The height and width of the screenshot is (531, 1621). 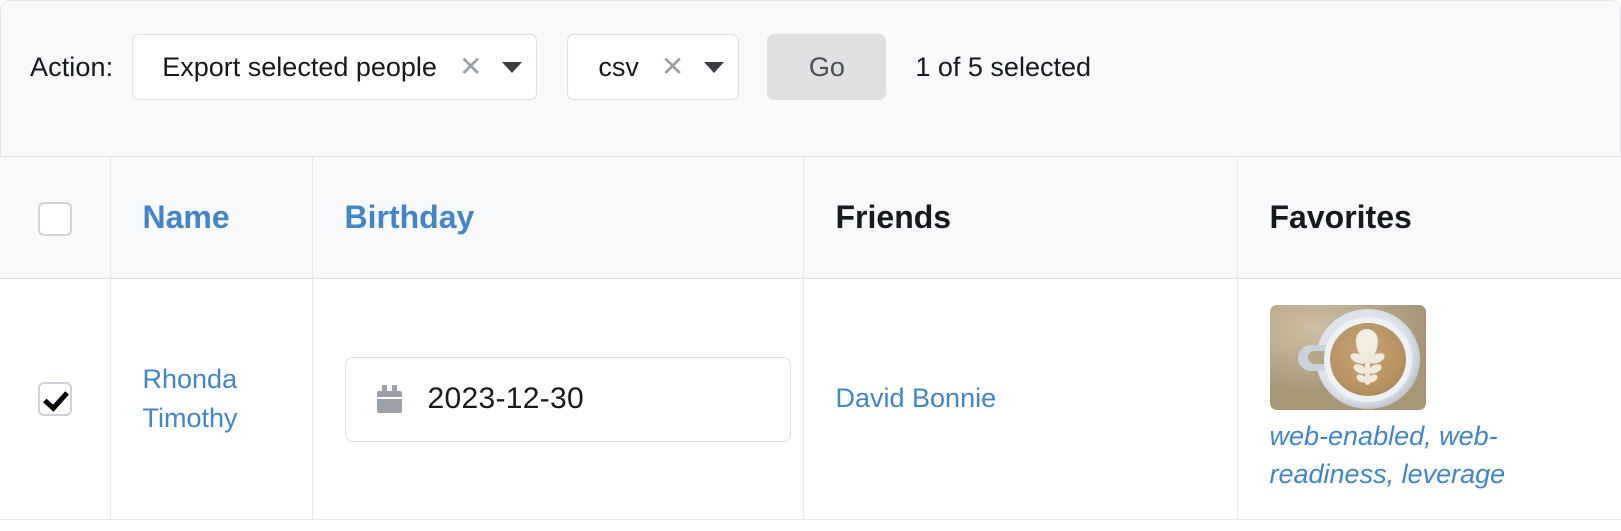 What do you see at coordinates (558, 218) in the screenshot?
I see `column-header-birthday: Birthday` at bounding box center [558, 218].